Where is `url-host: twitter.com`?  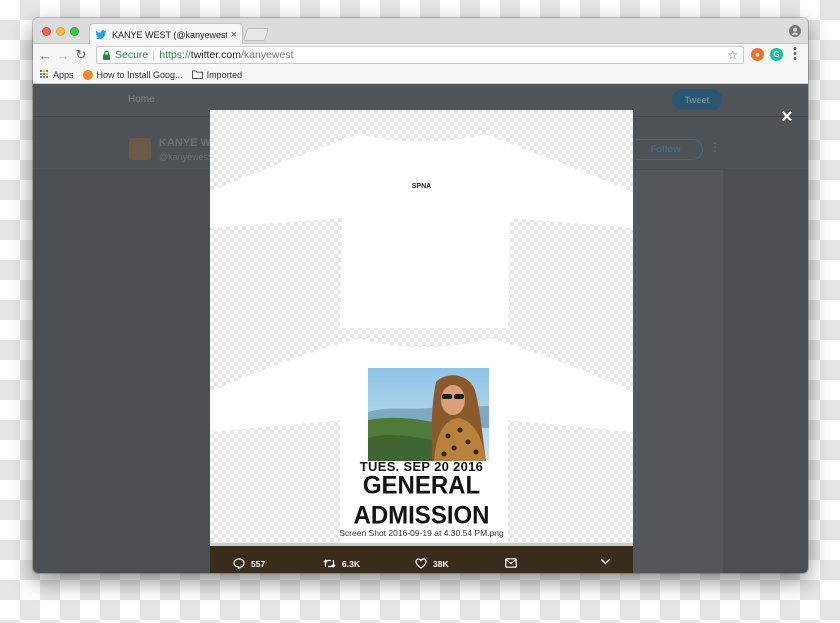
url-host: twitter.com is located at coordinates (215, 55).